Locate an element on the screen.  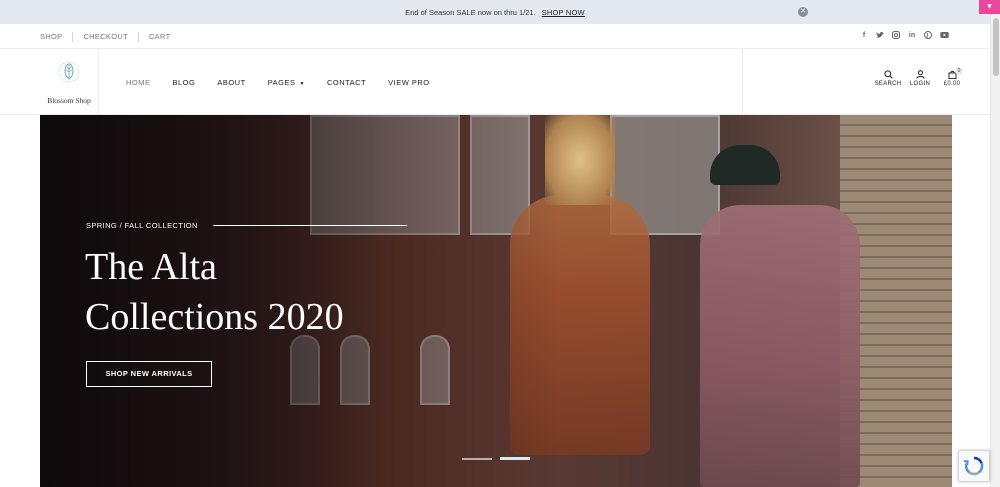
scrollbar-thumb is located at coordinates (996, 47).